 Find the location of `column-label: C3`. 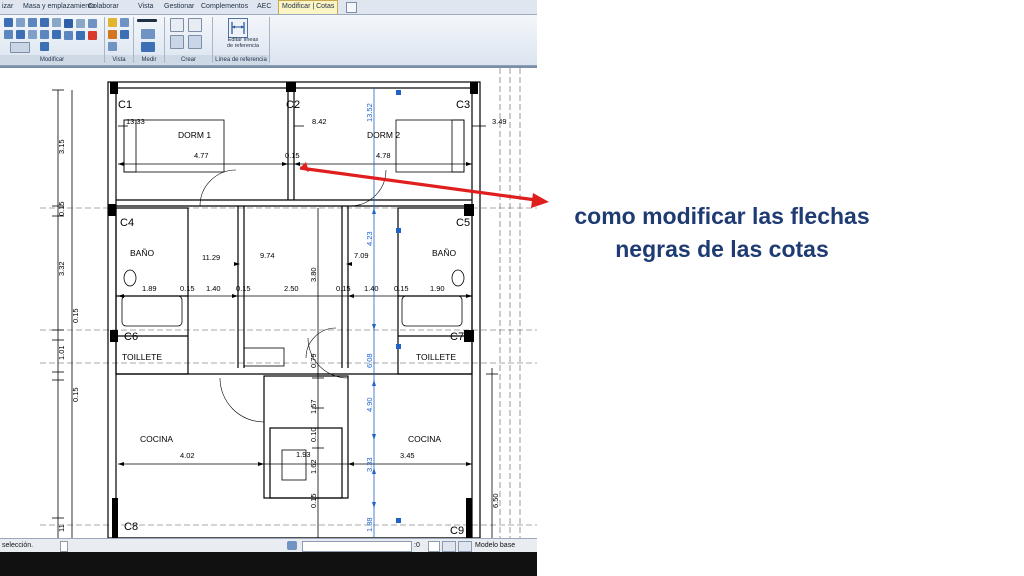

column-label: C3 is located at coordinates (463, 105).